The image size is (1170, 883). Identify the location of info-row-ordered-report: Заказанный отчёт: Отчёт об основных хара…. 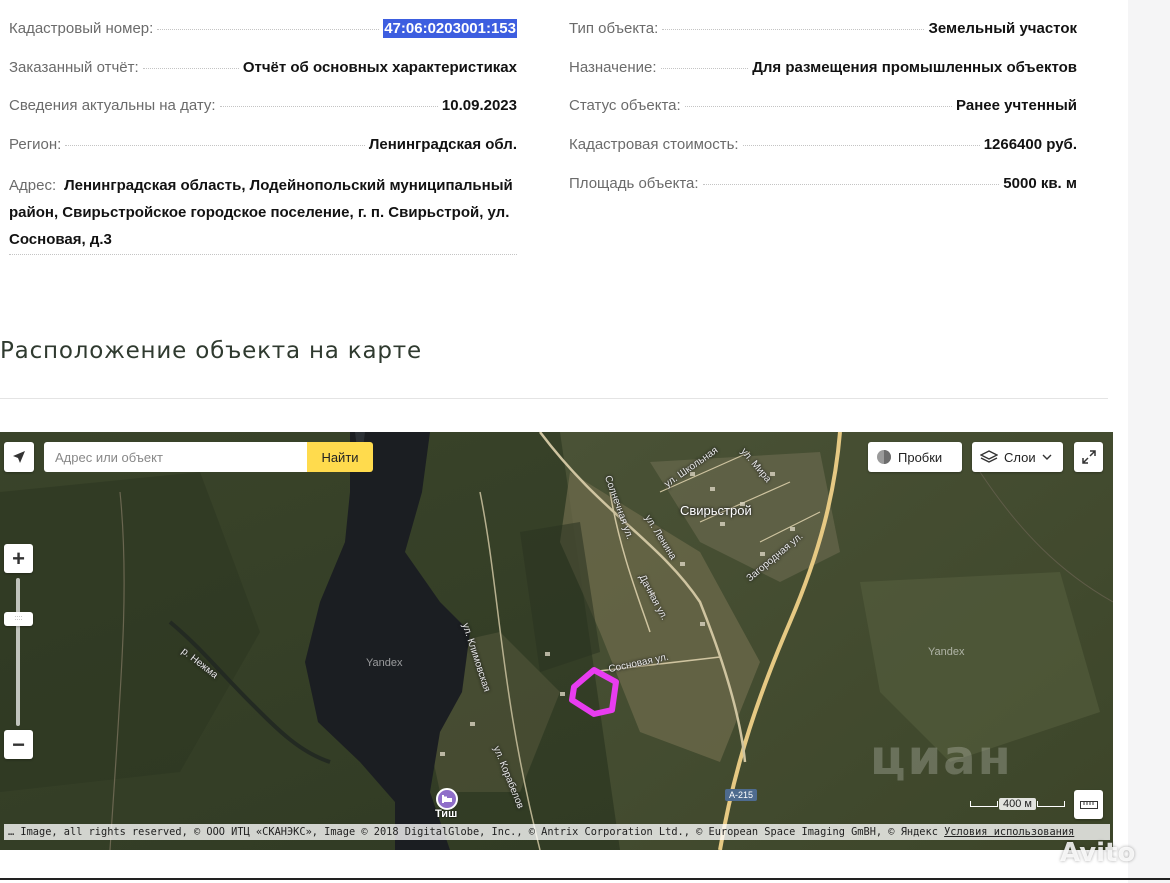
(263, 67).